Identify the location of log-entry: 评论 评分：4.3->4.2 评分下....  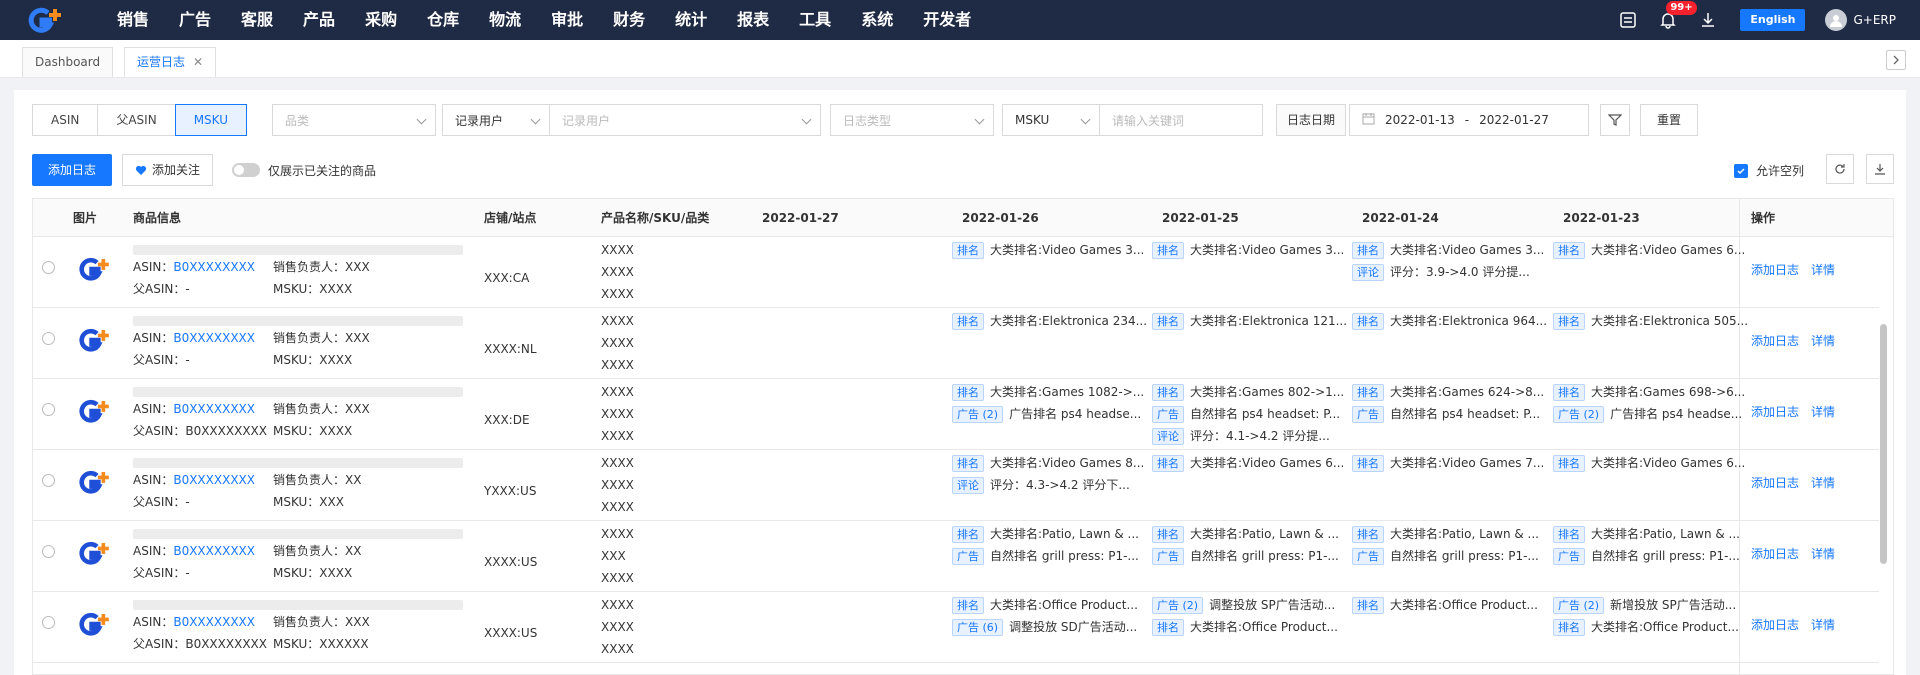
(1050, 485).